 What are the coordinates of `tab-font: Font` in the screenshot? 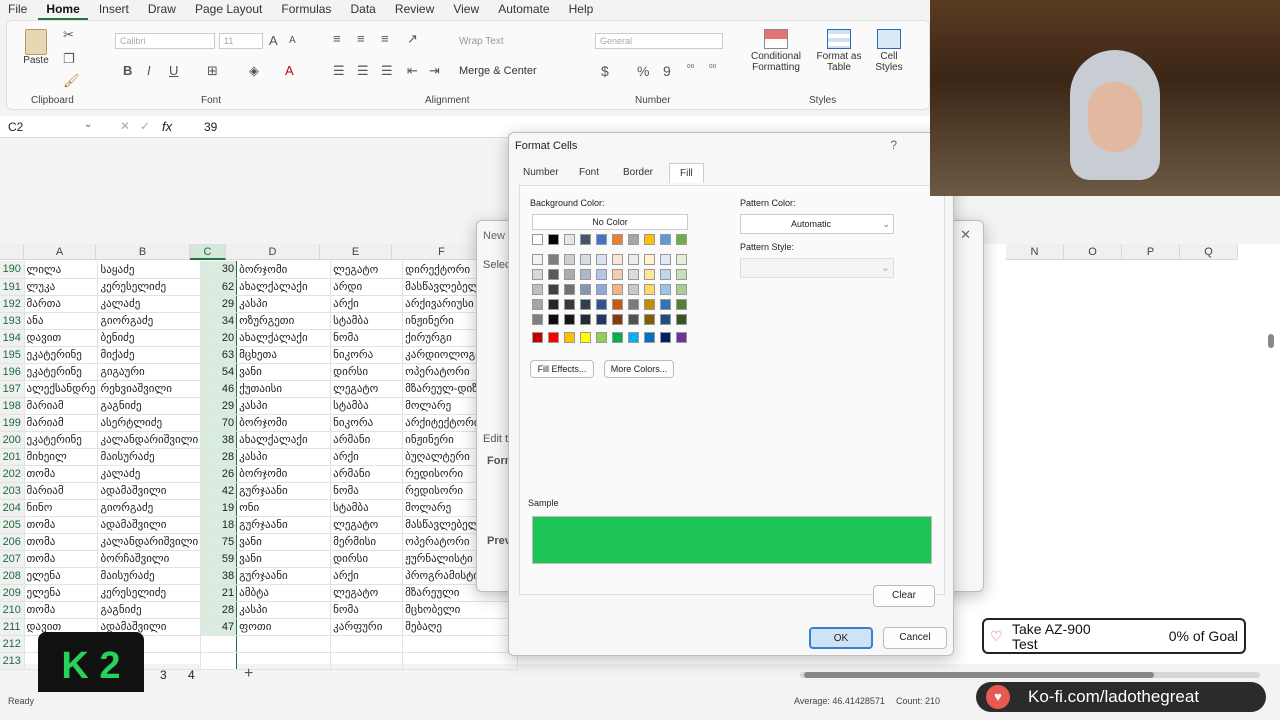 It's located at (589, 172).